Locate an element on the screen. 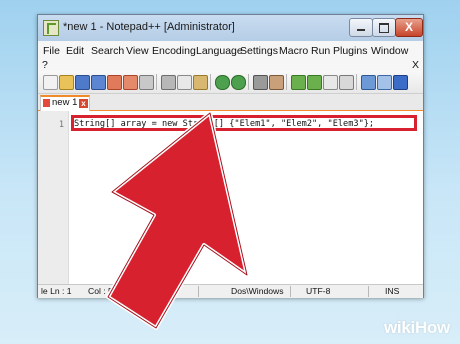 The image size is (460, 344). watermark-wiki: wiki is located at coordinates (399, 327).